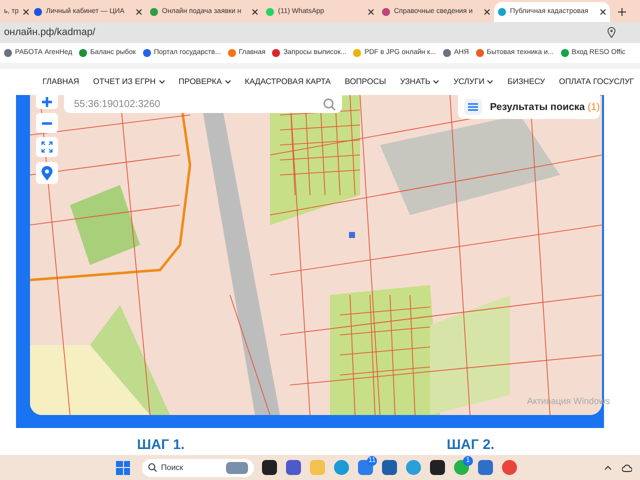  I want to click on minus-icon, so click(47, 123).